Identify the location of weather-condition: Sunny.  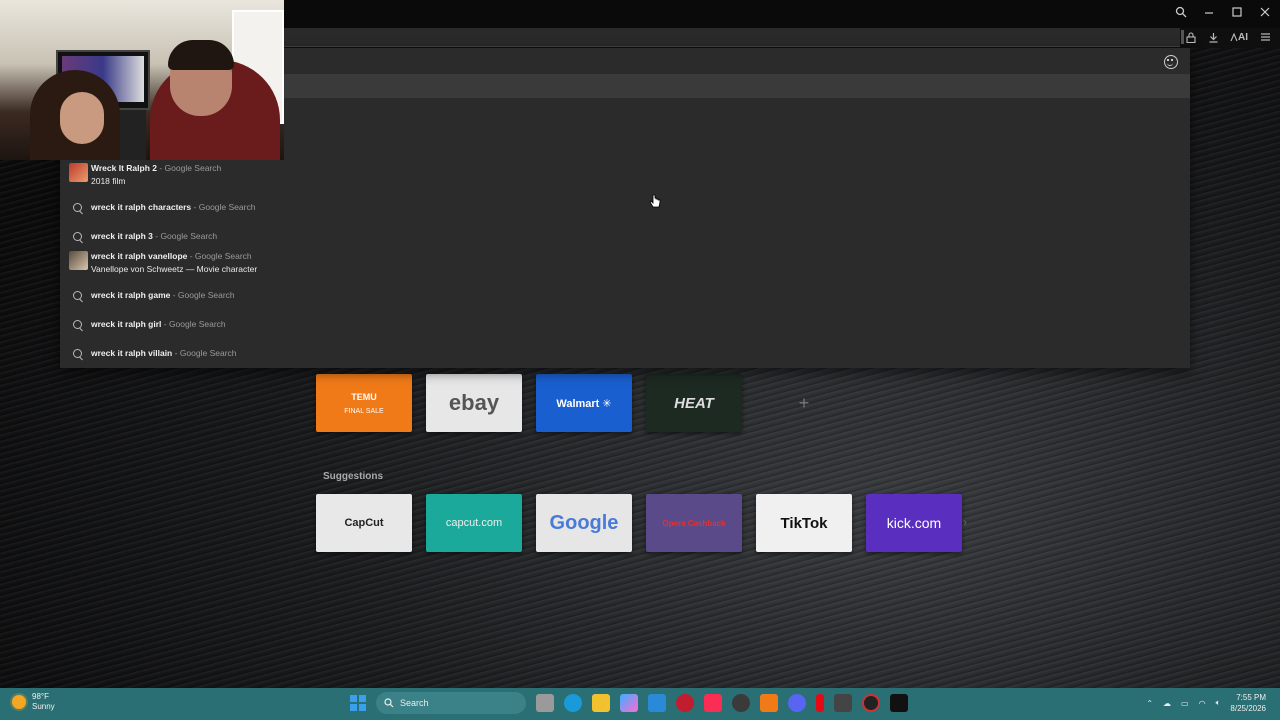
(43, 706).